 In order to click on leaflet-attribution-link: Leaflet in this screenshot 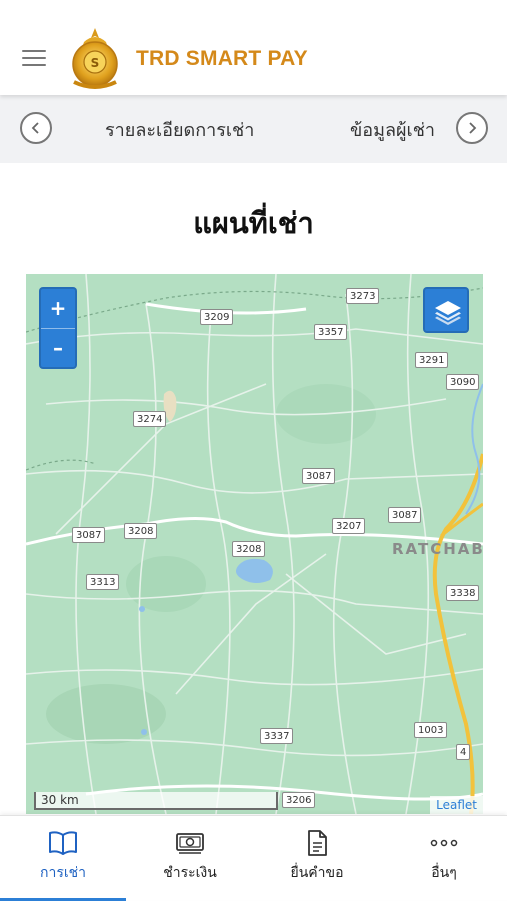, I will do `click(456, 805)`.